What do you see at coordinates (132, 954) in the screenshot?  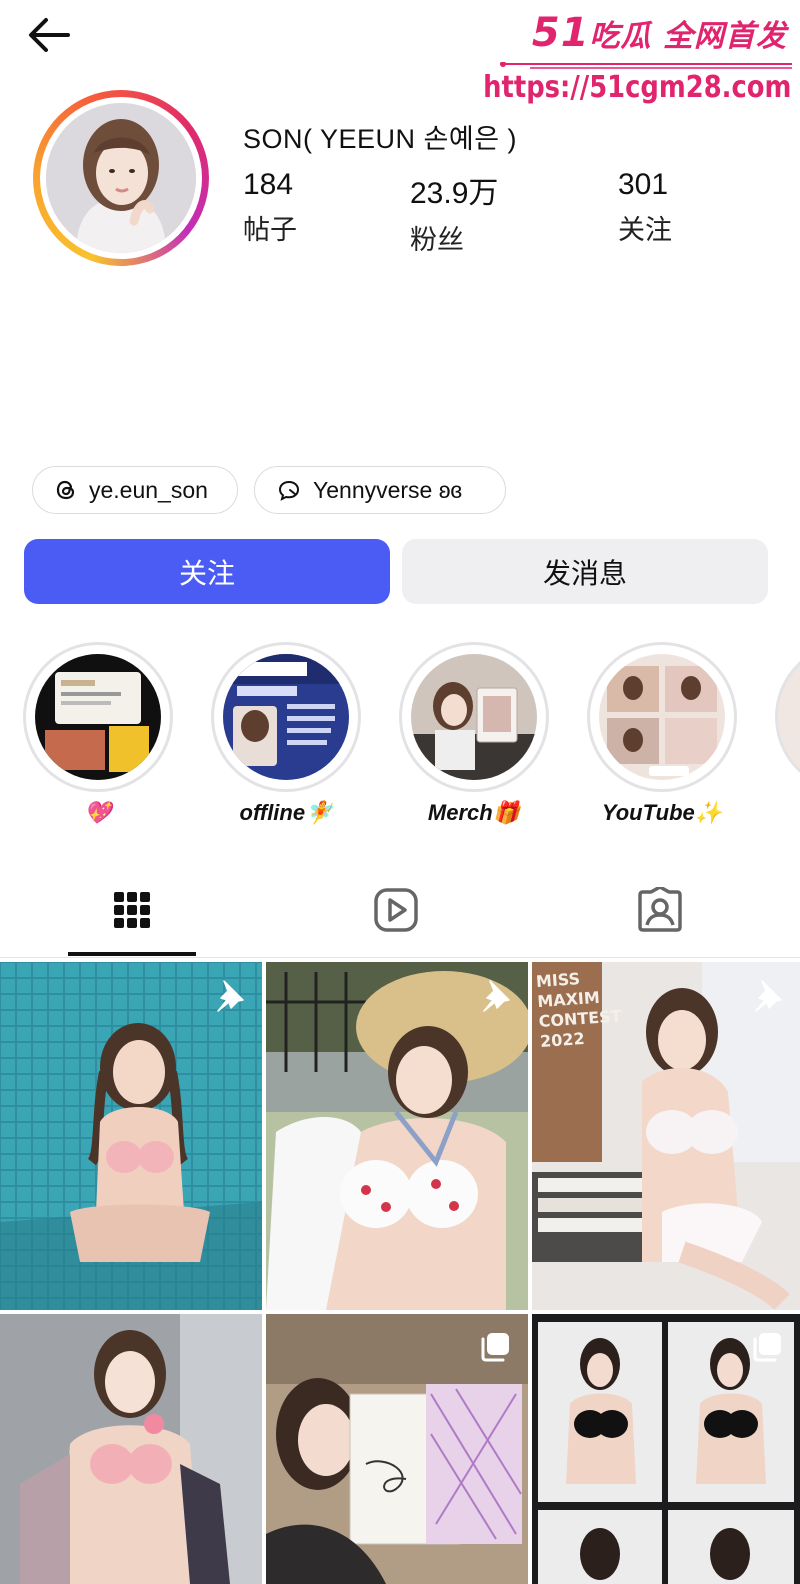 I see `active-tab-indicator` at bounding box center [132, 954].